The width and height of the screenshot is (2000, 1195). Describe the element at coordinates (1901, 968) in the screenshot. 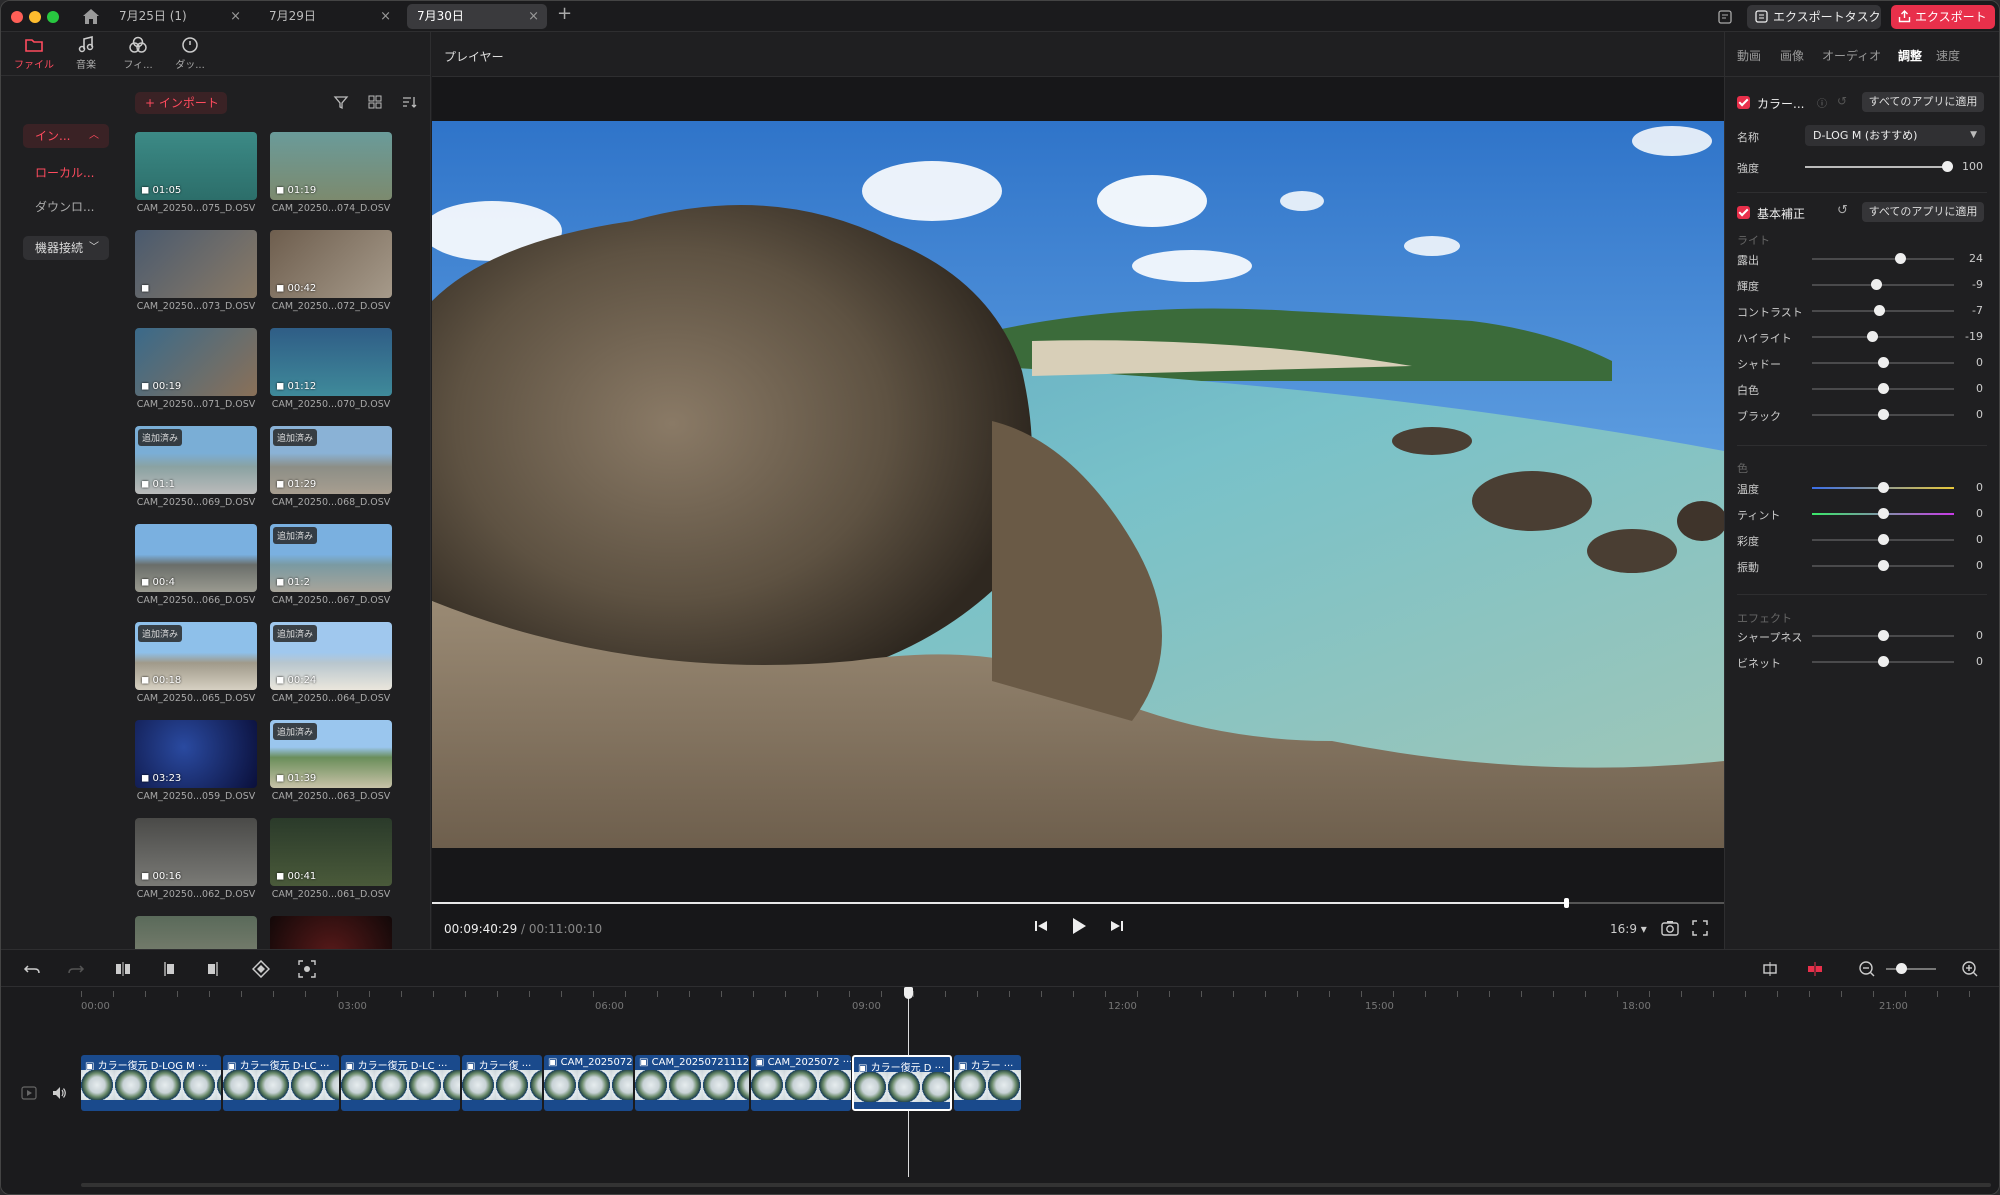

I see `zoom-slider-knob` at that location.